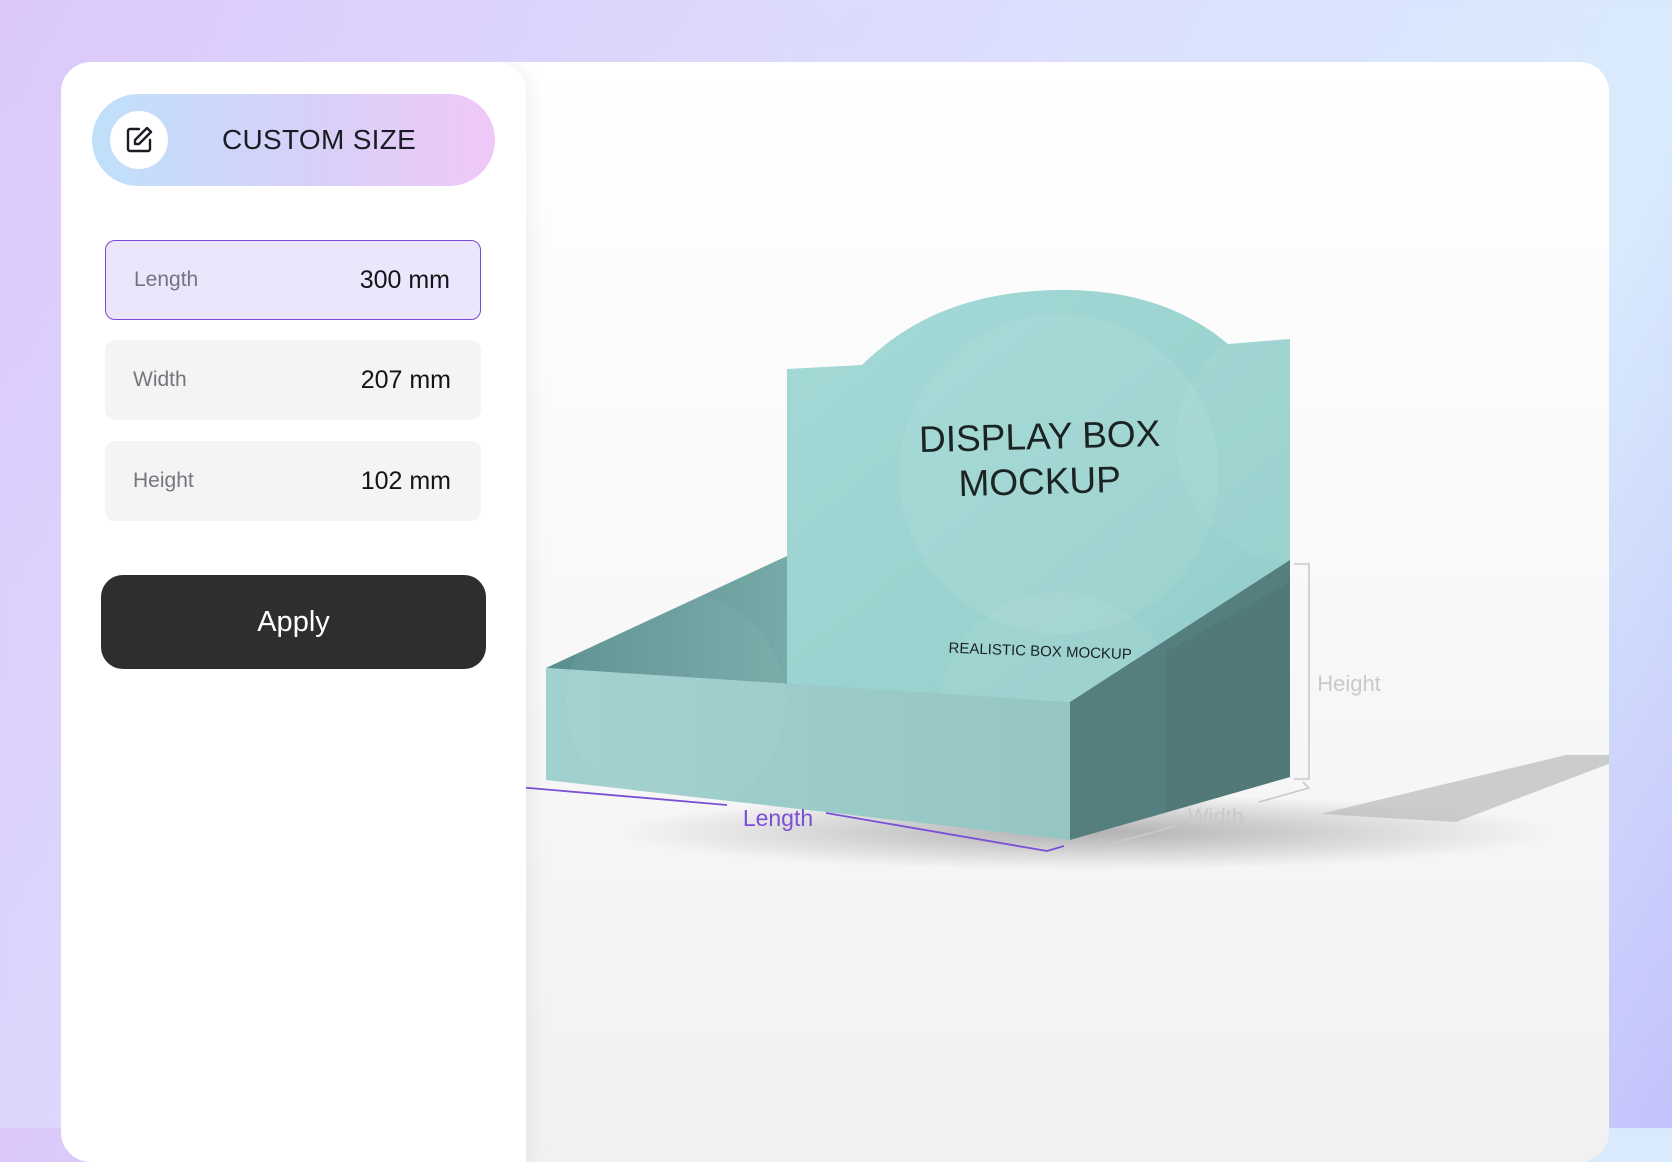 This screenshot has width=1672, height=1162. What do you see at coordinates (160, 379) in the screenshot?
I see `width-label: Width` at bounding box center [160, 379].